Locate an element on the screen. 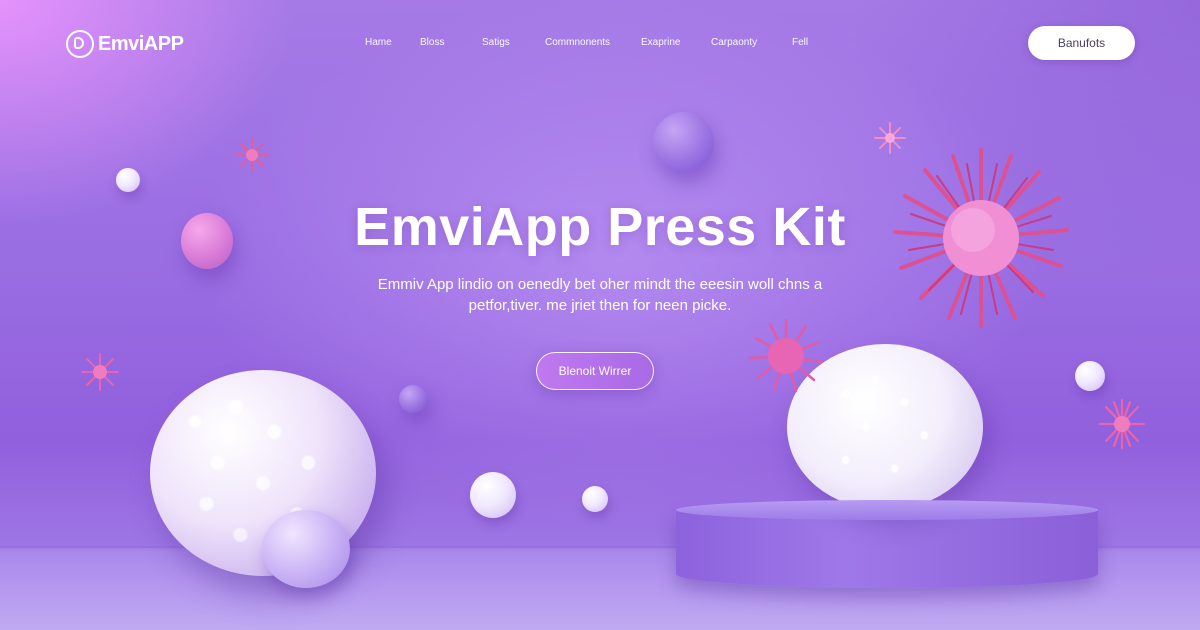  nav-item-settings: Satigs is located at coordinates (496, 42).